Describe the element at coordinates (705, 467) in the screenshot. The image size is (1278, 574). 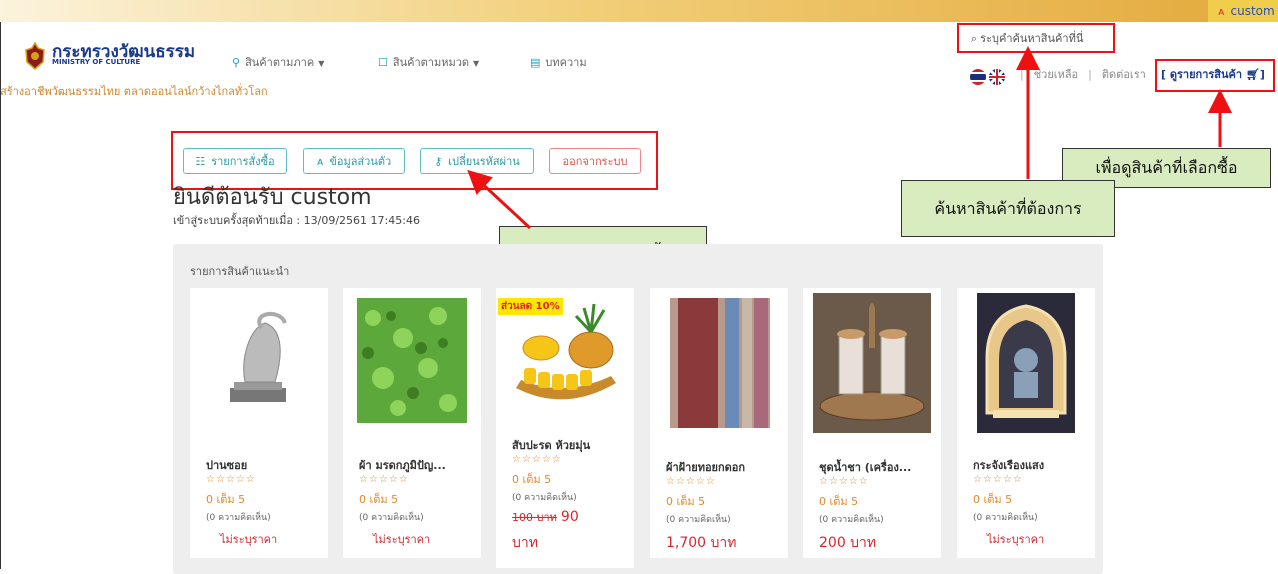
I see `product-name: ผ้าฝ้ายทอยกดอก` at that location.